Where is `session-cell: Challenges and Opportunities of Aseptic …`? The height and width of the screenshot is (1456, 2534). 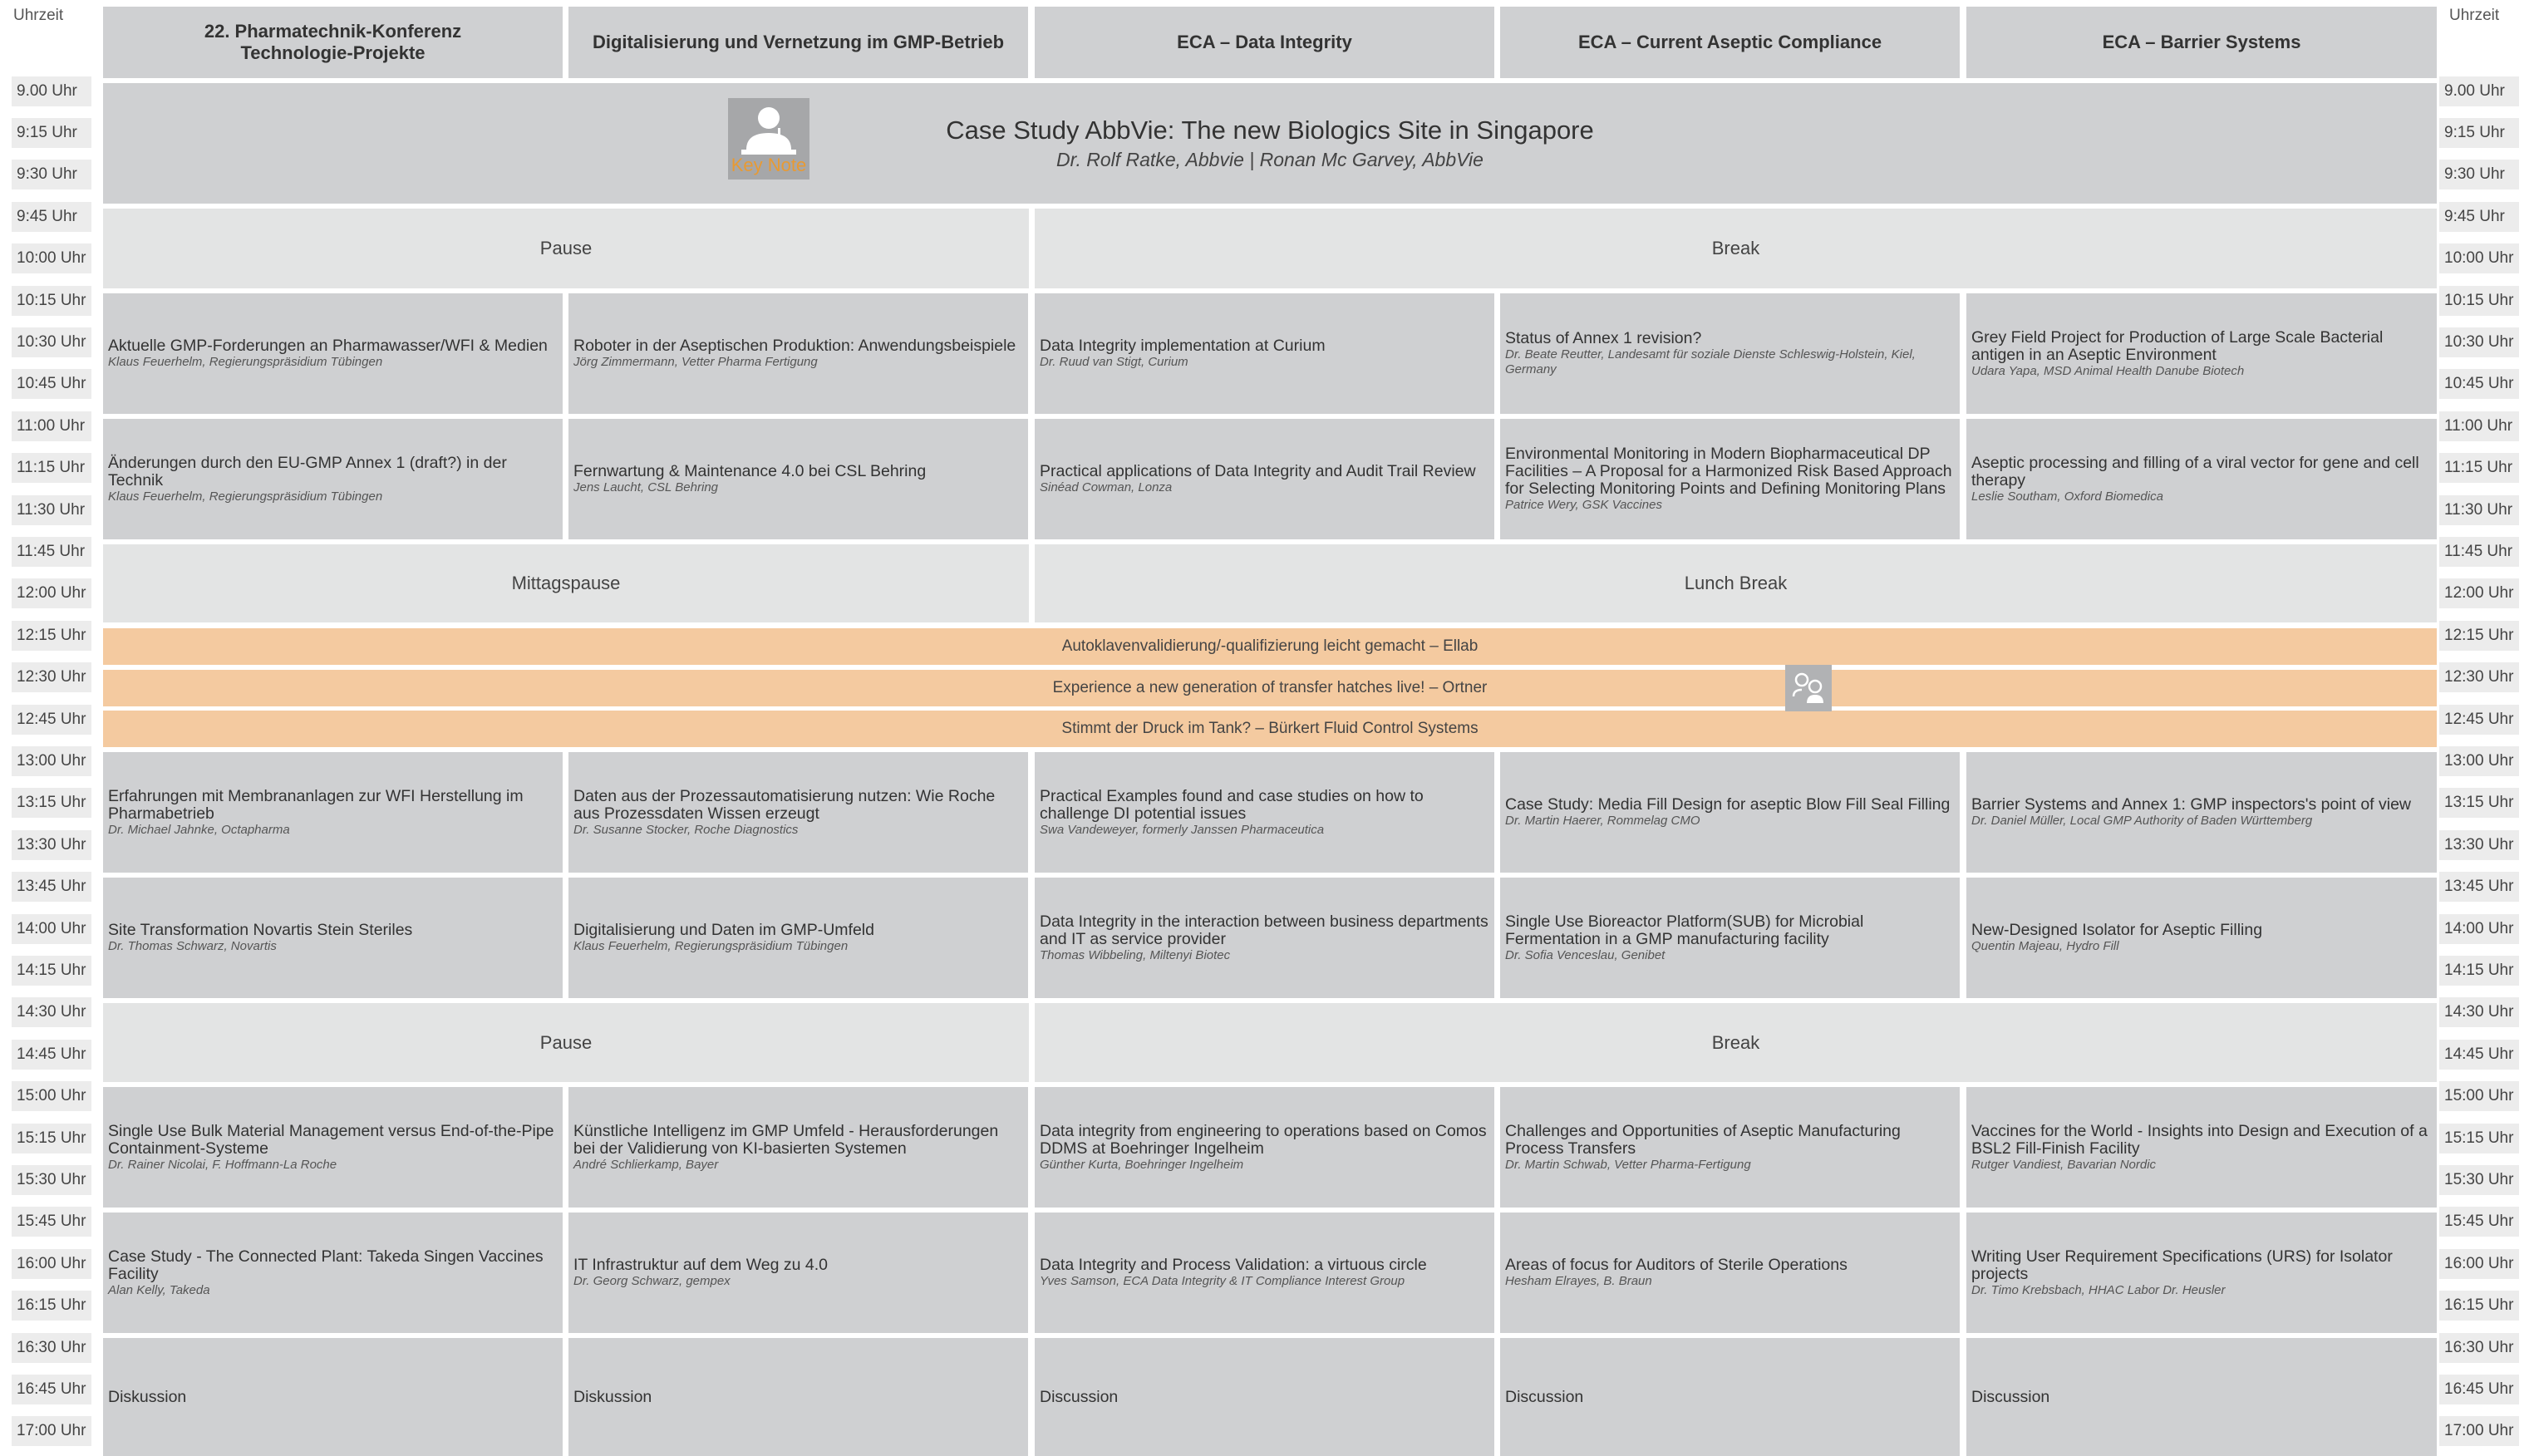 session-cell: Challenges and Opportunities of Aseptic … is located at coordinates (1730, 1147).